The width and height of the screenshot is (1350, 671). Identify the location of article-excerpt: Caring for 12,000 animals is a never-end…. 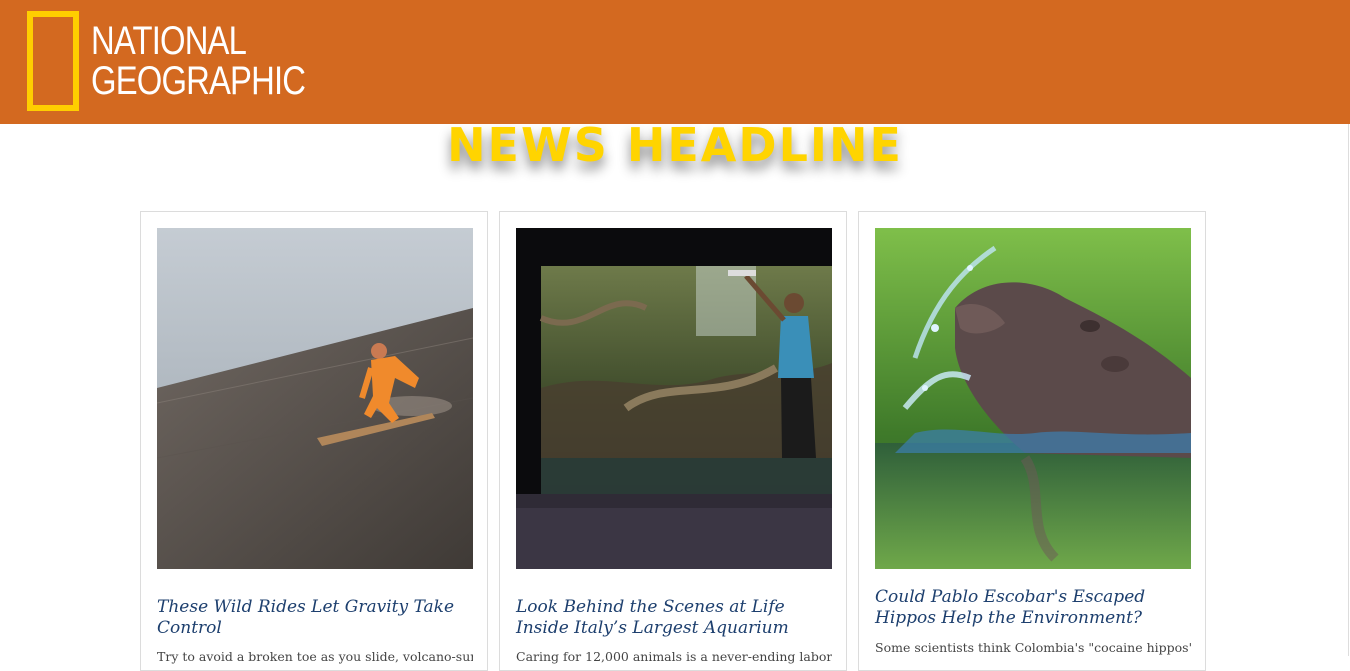
(674, 656).